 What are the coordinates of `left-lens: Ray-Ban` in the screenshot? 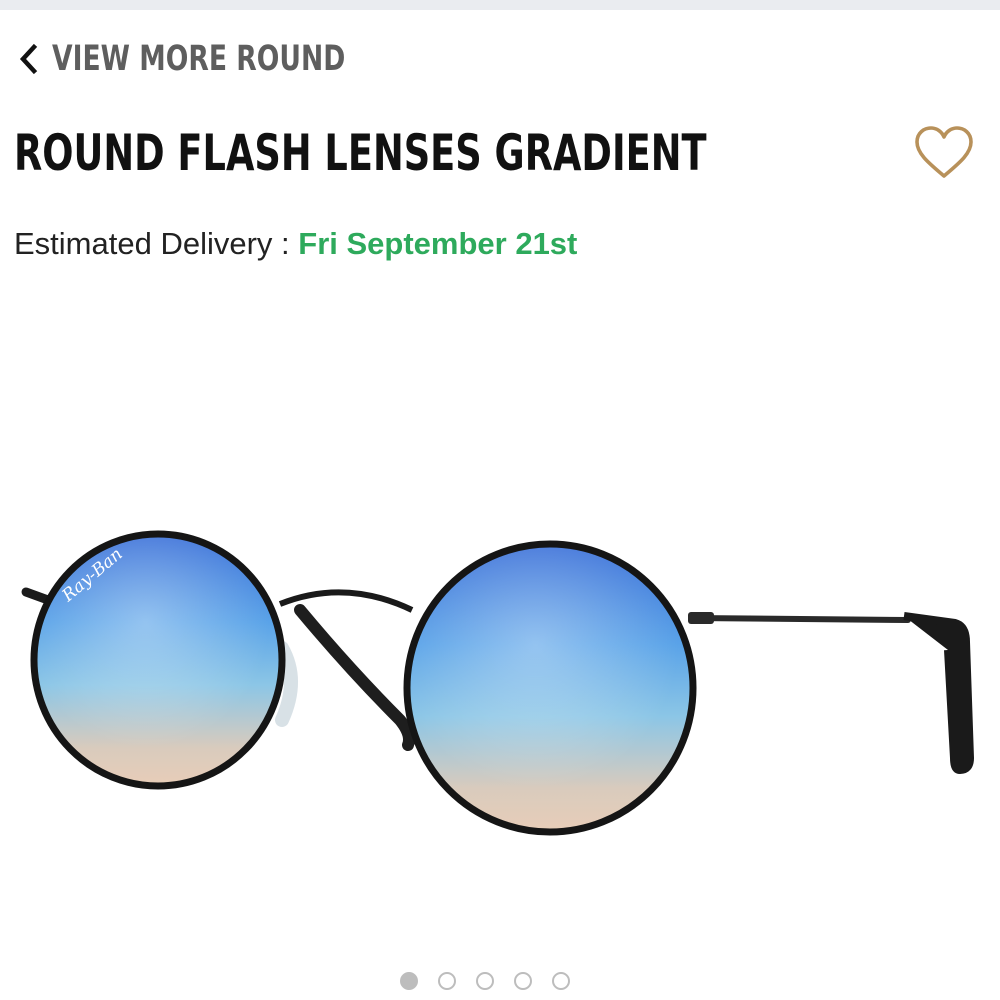 It's located at (158, 660).